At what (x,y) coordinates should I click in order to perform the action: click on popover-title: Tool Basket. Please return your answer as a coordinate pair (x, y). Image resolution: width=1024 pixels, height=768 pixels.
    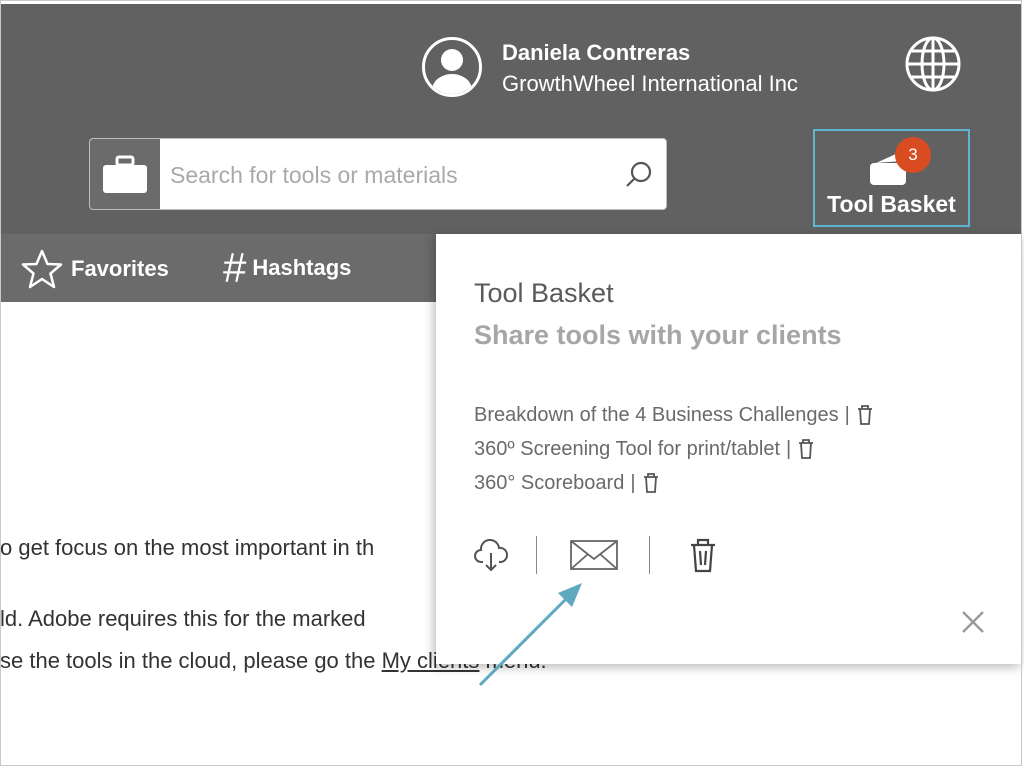
    Looking at the image, I should click on (544, 293).